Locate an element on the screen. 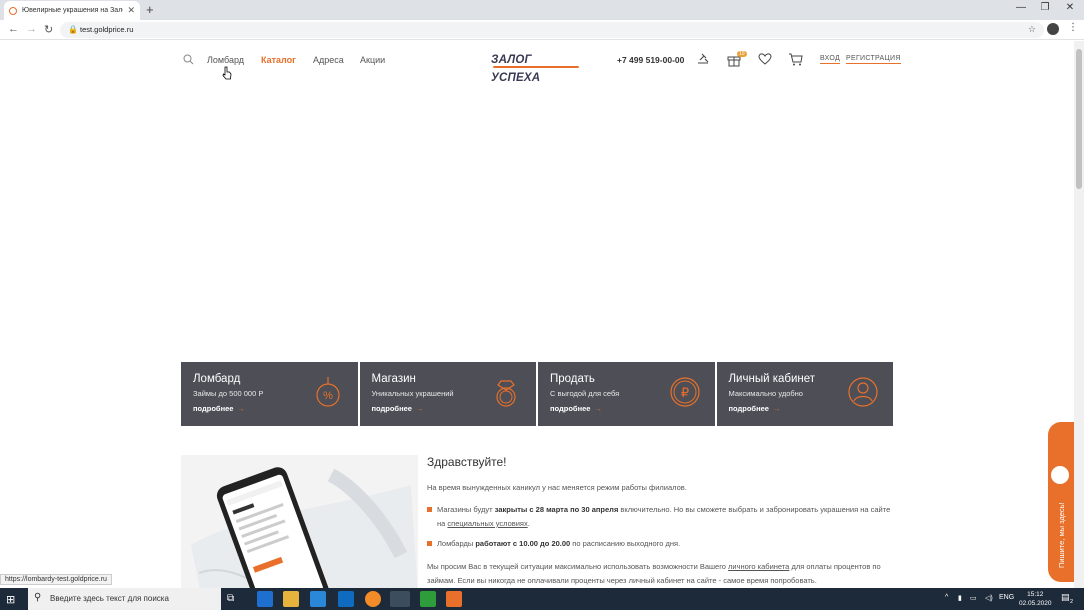 The image size is (1084, 610). app-icon-orange is located at coordinates (373, 599).